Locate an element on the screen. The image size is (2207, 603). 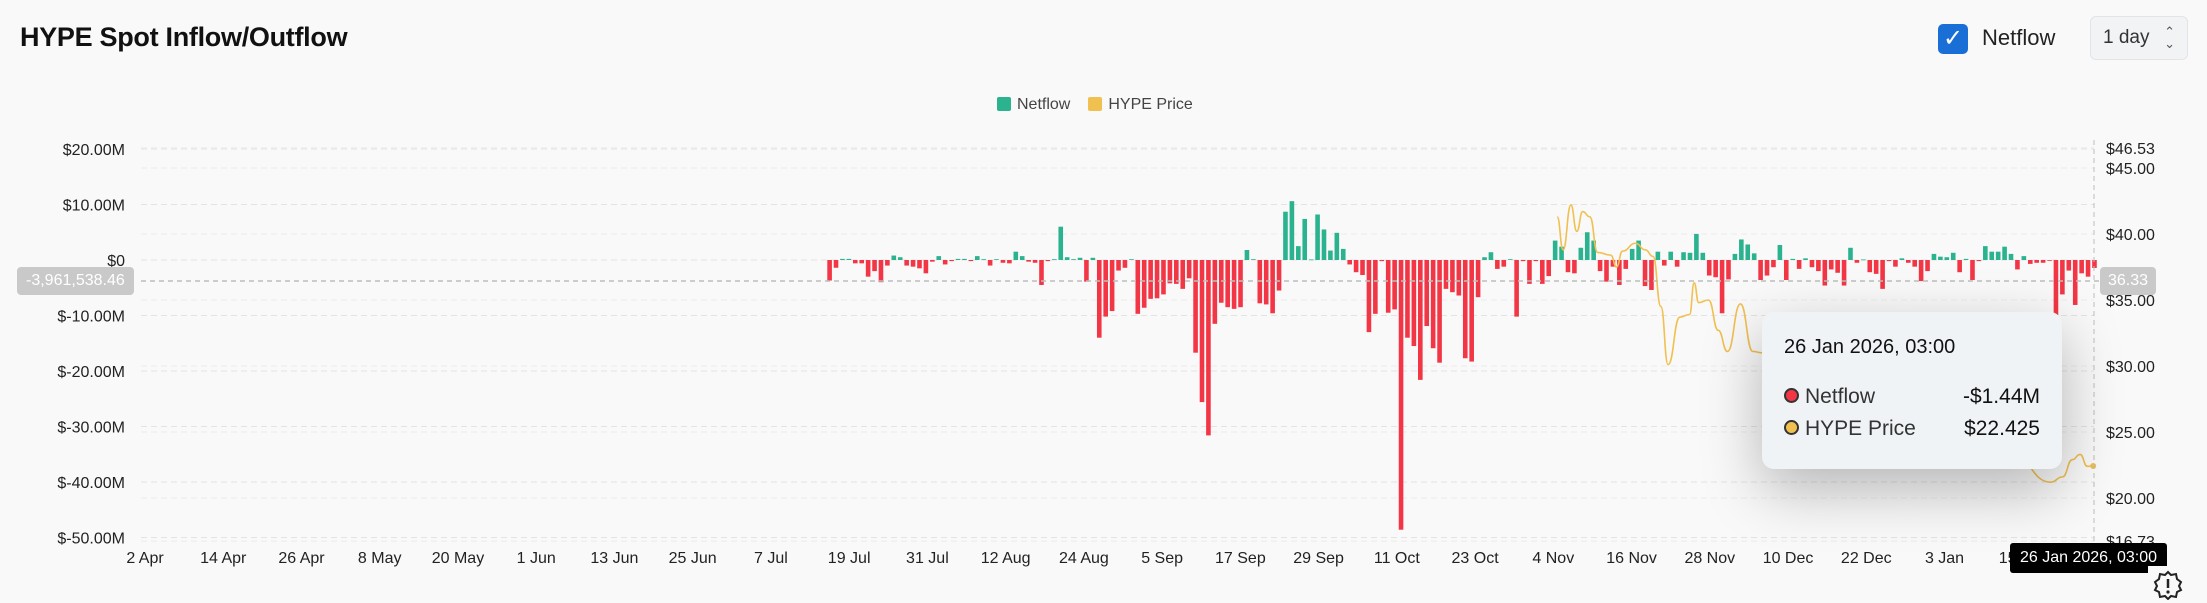
x-tick-label: 4 Nov is located at coordinates (1553, 558).